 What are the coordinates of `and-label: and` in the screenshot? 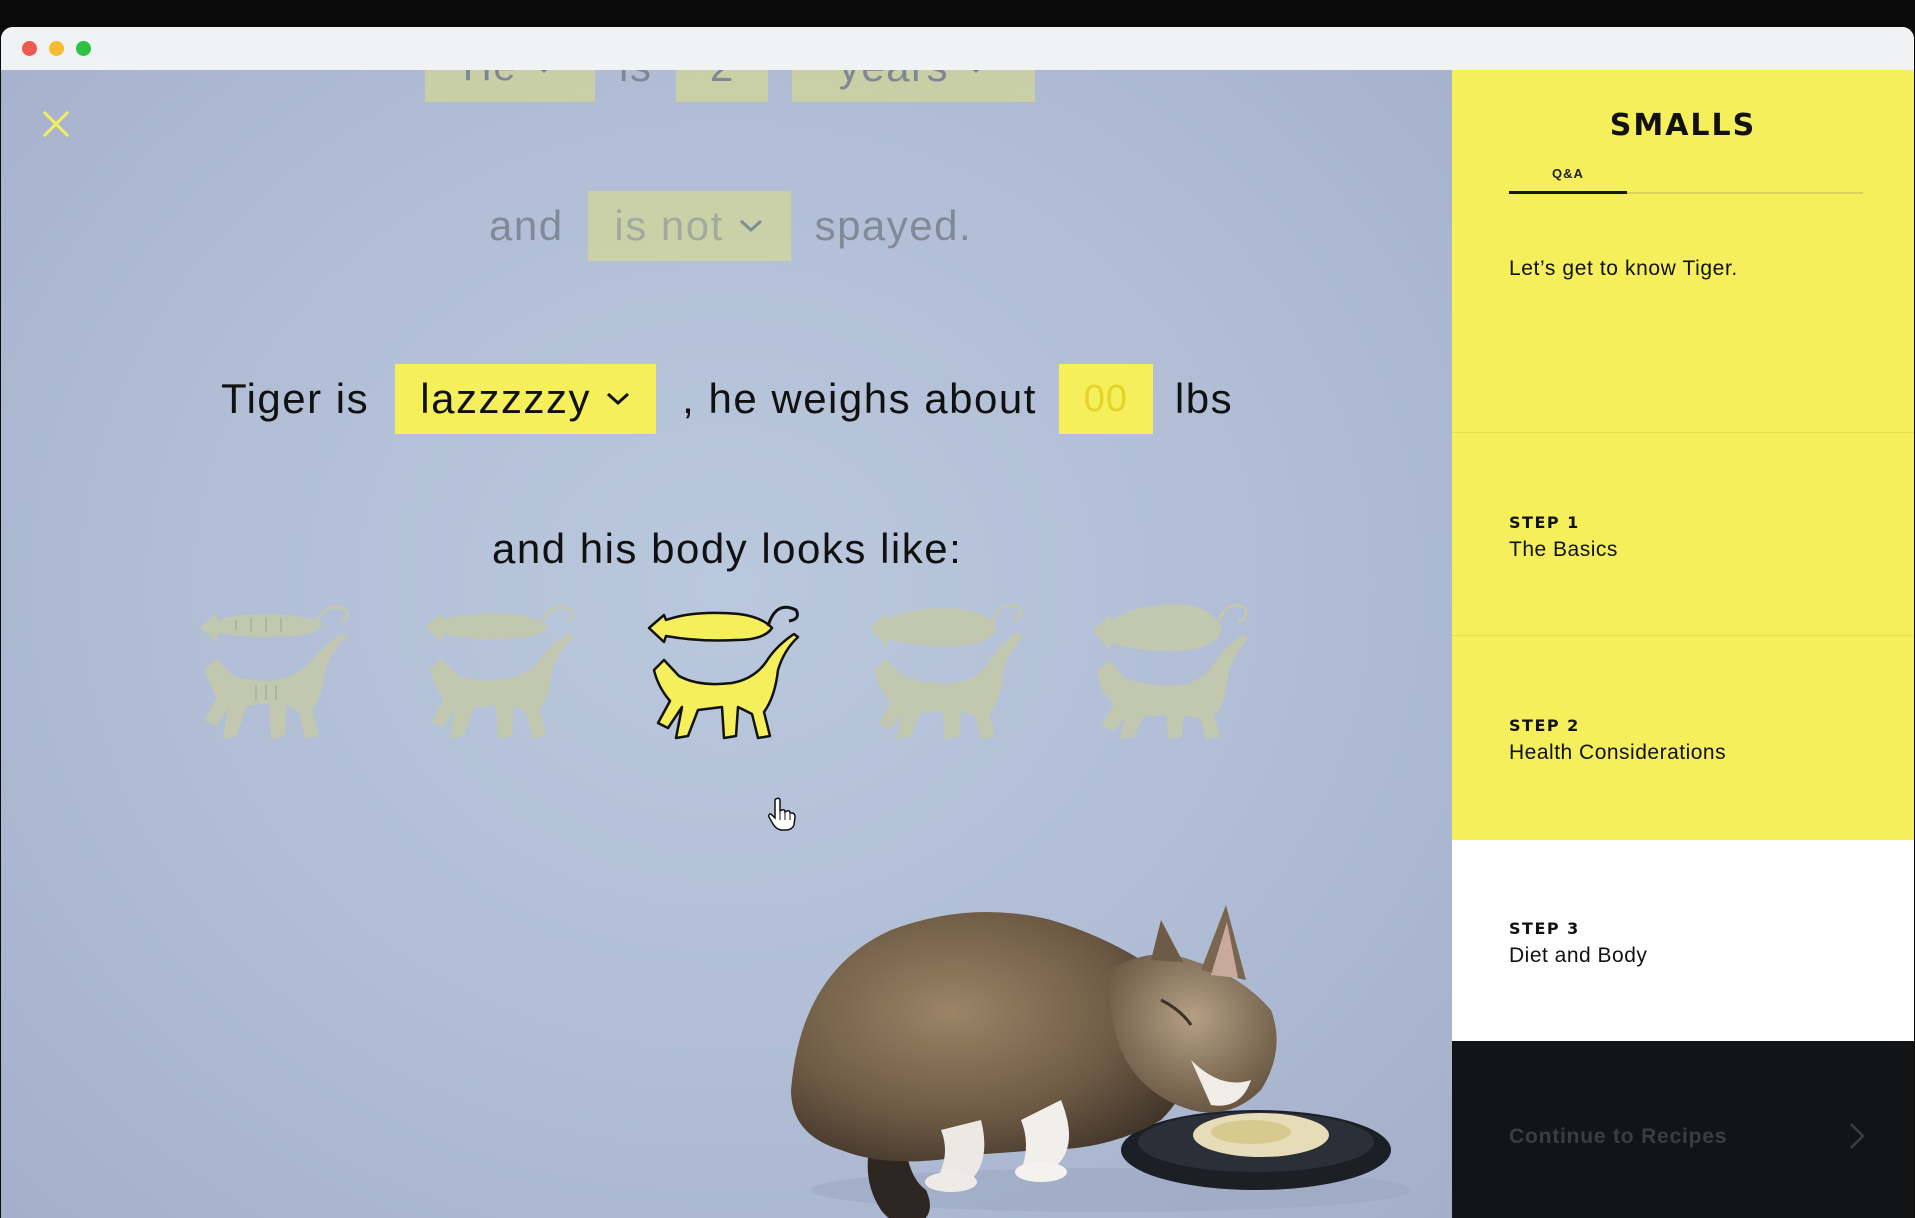 It's located at (526, 225).